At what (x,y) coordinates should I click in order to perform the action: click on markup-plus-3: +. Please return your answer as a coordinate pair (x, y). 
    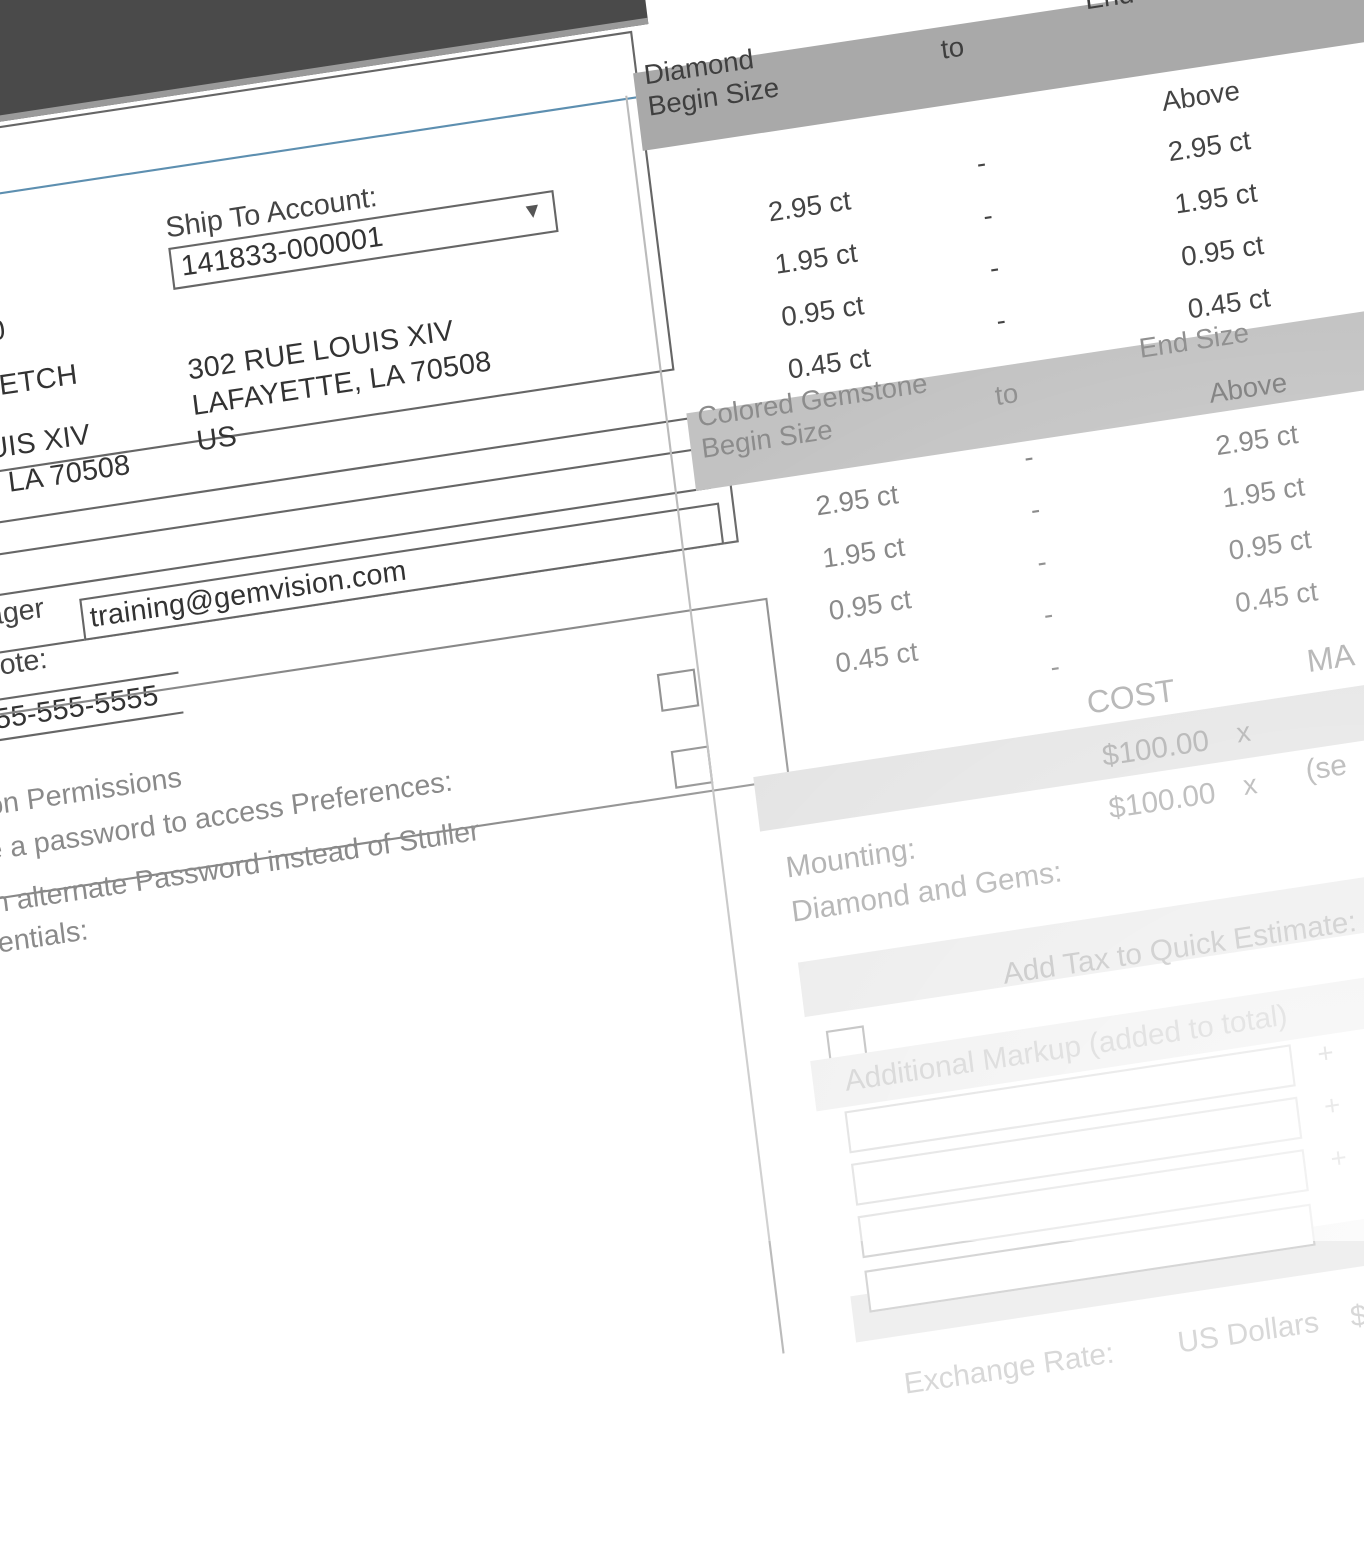
    Looking at the image, I should click on (1338, 1157).